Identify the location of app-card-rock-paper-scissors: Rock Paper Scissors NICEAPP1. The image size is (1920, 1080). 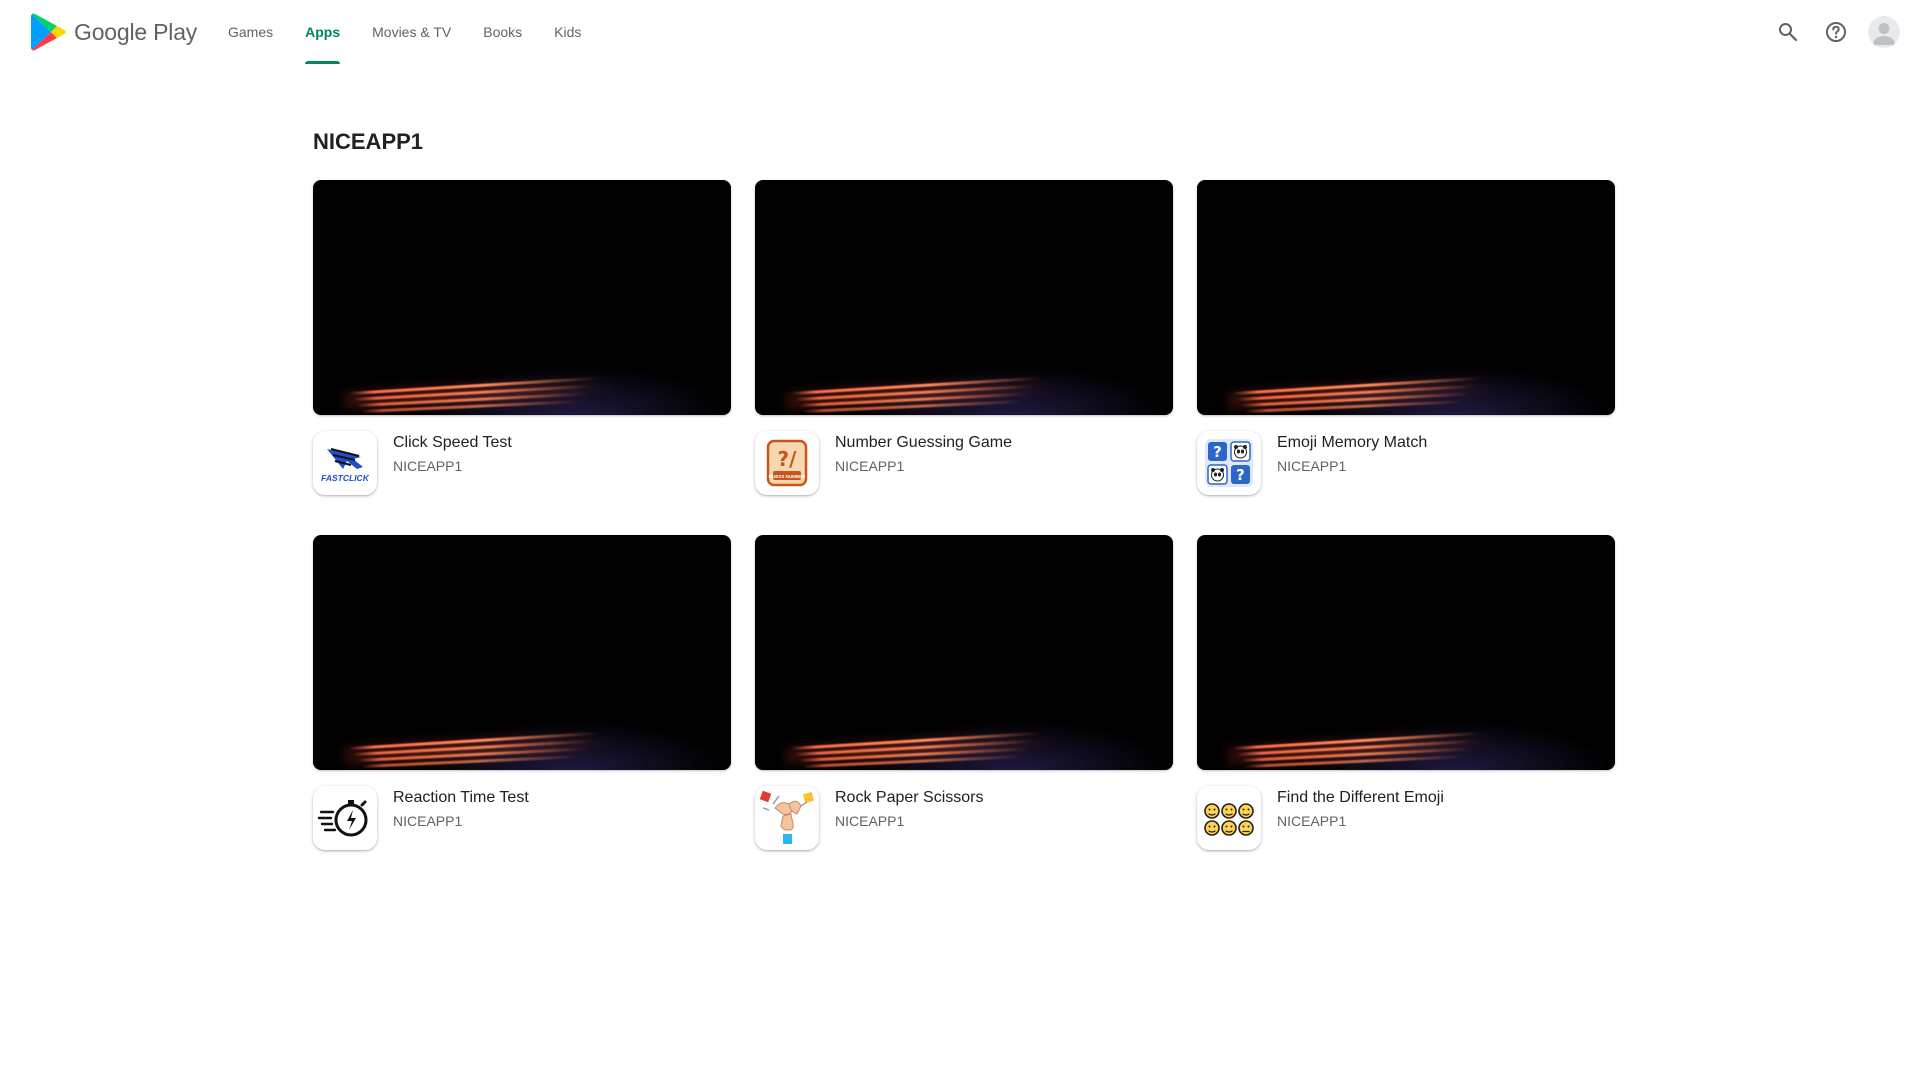
(964, 692).